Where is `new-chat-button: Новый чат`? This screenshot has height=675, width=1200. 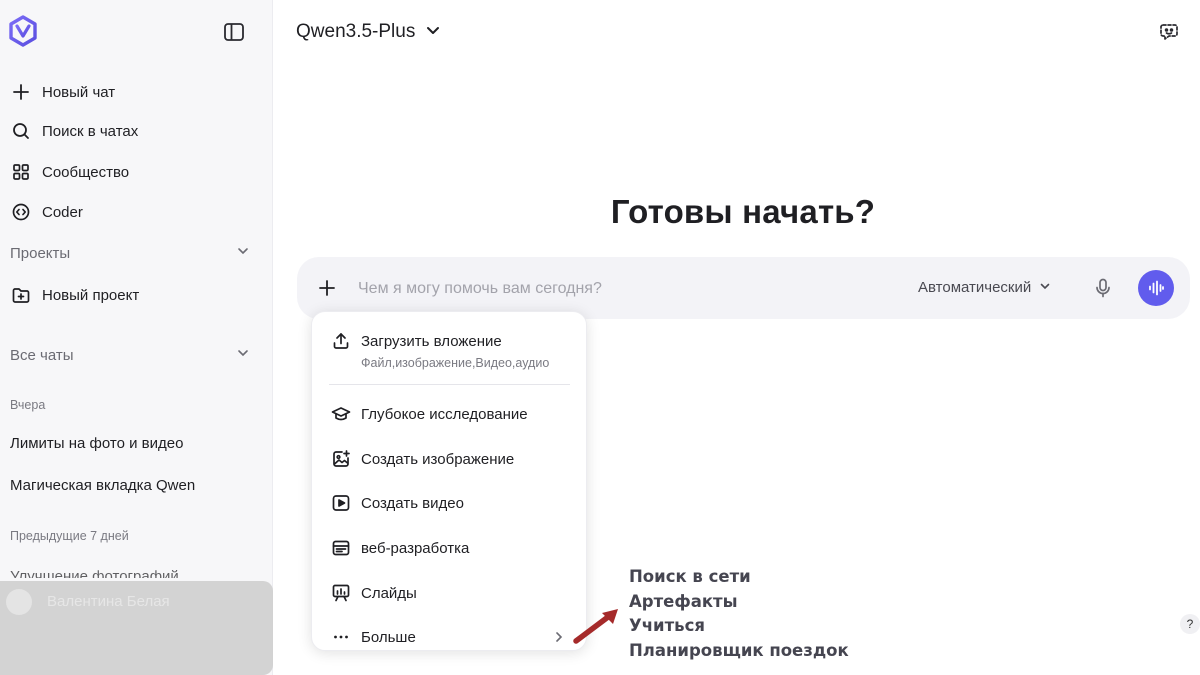
new-chat-button: Новый чат is located at coordinates (62, 92).